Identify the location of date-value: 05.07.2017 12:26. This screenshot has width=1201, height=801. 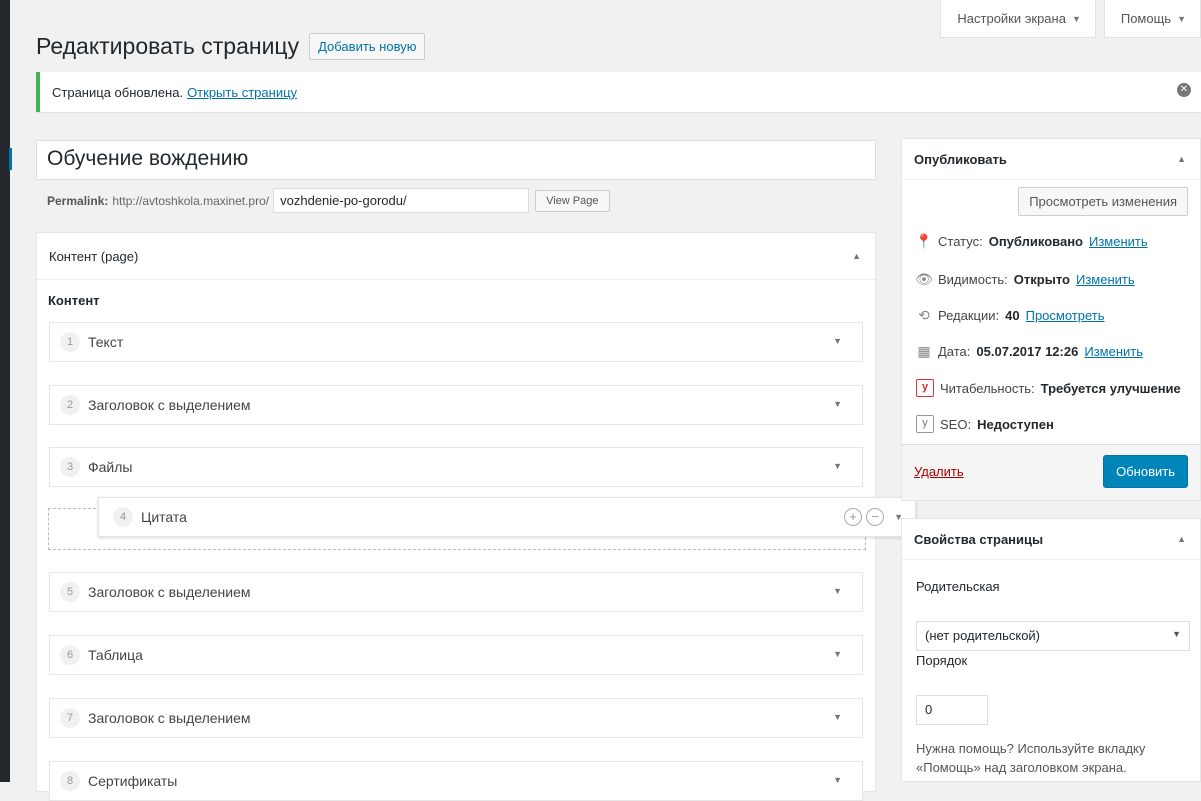
(1027, 351).